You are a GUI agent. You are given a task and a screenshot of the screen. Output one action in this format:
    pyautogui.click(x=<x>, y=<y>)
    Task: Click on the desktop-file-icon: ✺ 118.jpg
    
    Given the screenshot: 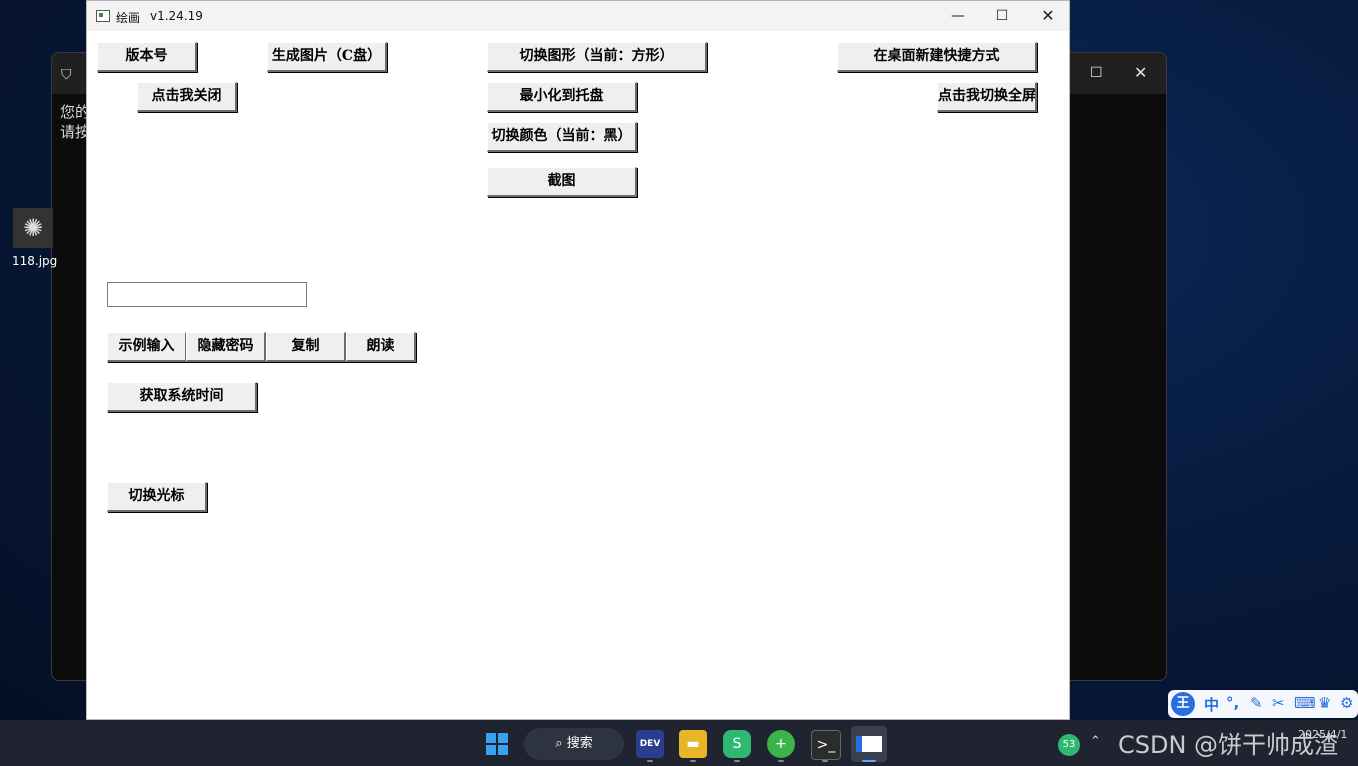 What is the action you would take?
    pyautogui.click(x=35, y=238)
    